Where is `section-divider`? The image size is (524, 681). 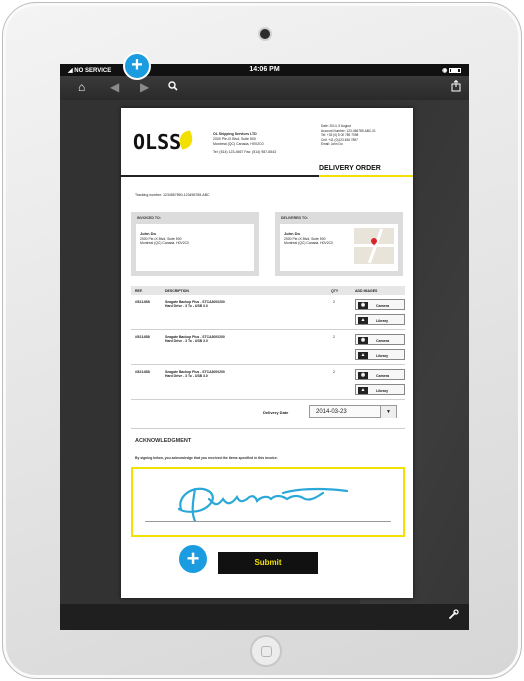 section-divider is located at coordinates (268, 428).